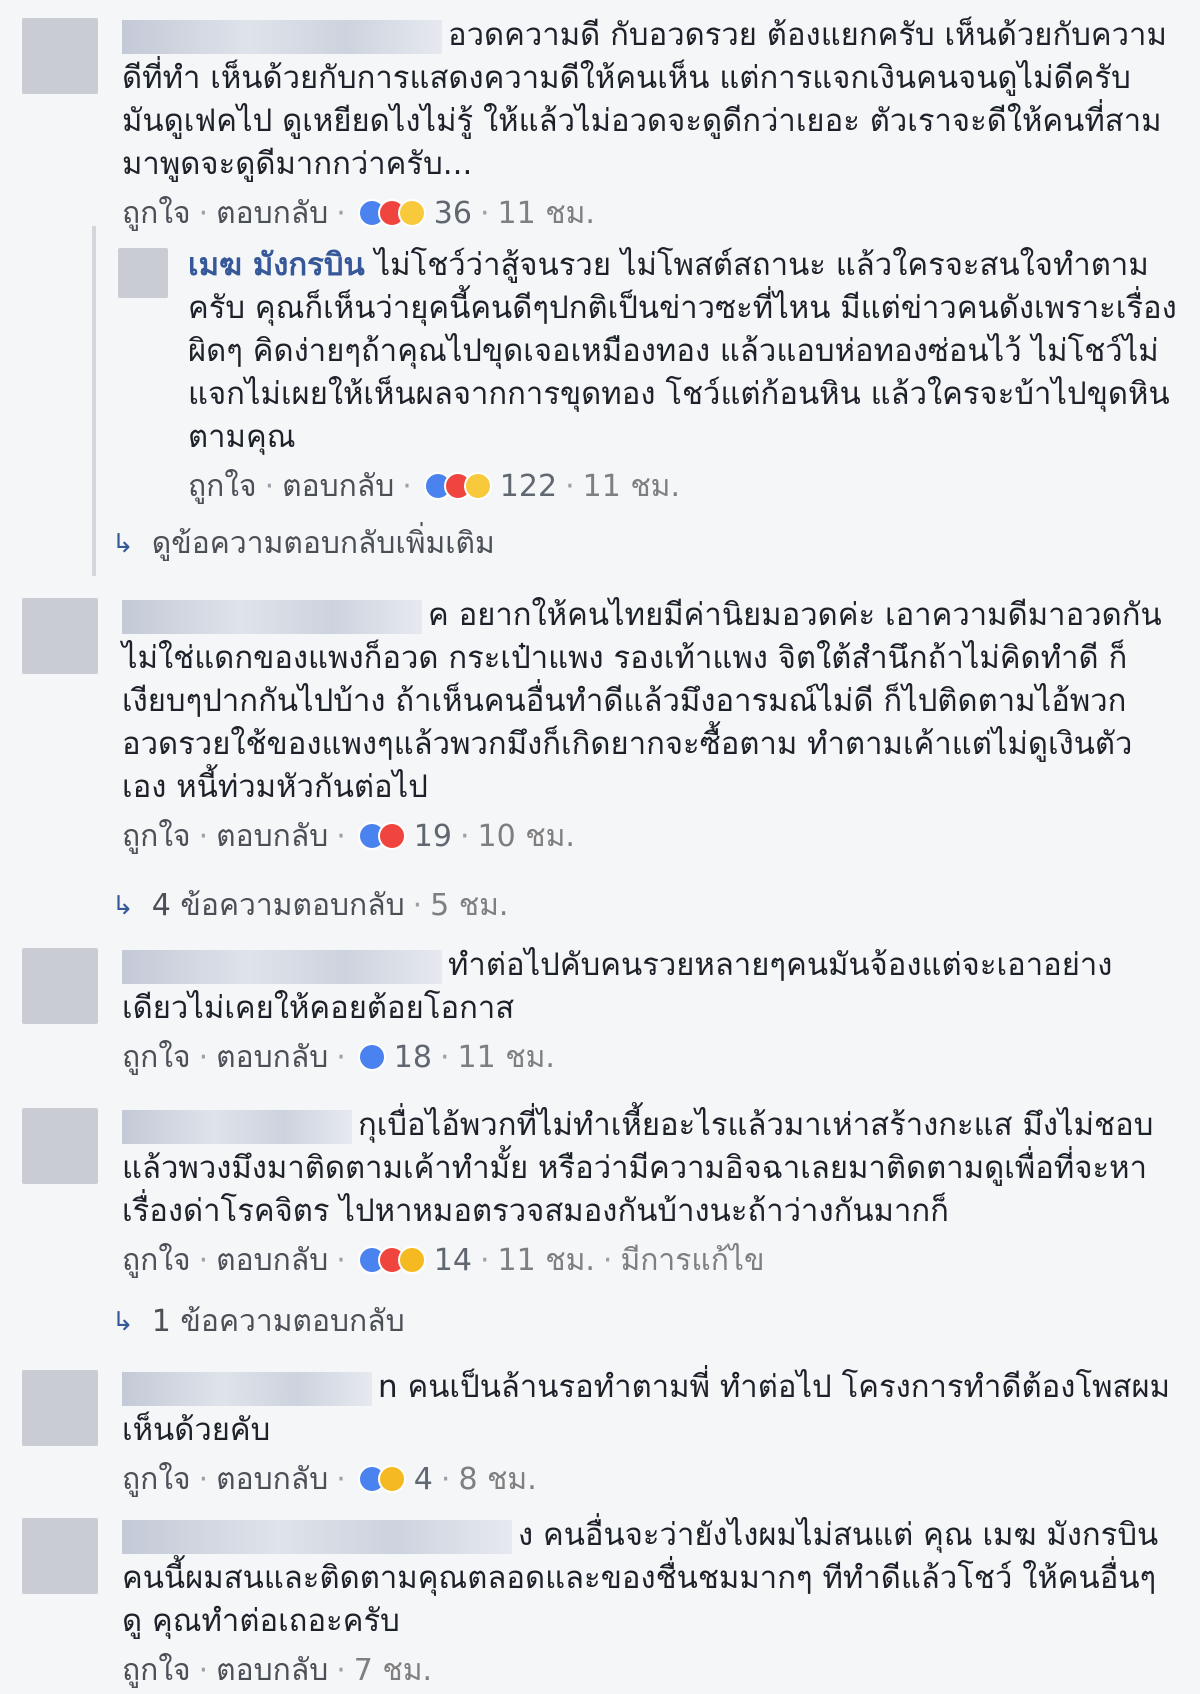 The image size is (1200, 1694). What do you see at coordinates (647, 1057) in the screenshot?
I see `comment-actions: ถูกใจ · ตอบกลับ · 18 · 11 ชม.` at bounding box center [647, 1057].